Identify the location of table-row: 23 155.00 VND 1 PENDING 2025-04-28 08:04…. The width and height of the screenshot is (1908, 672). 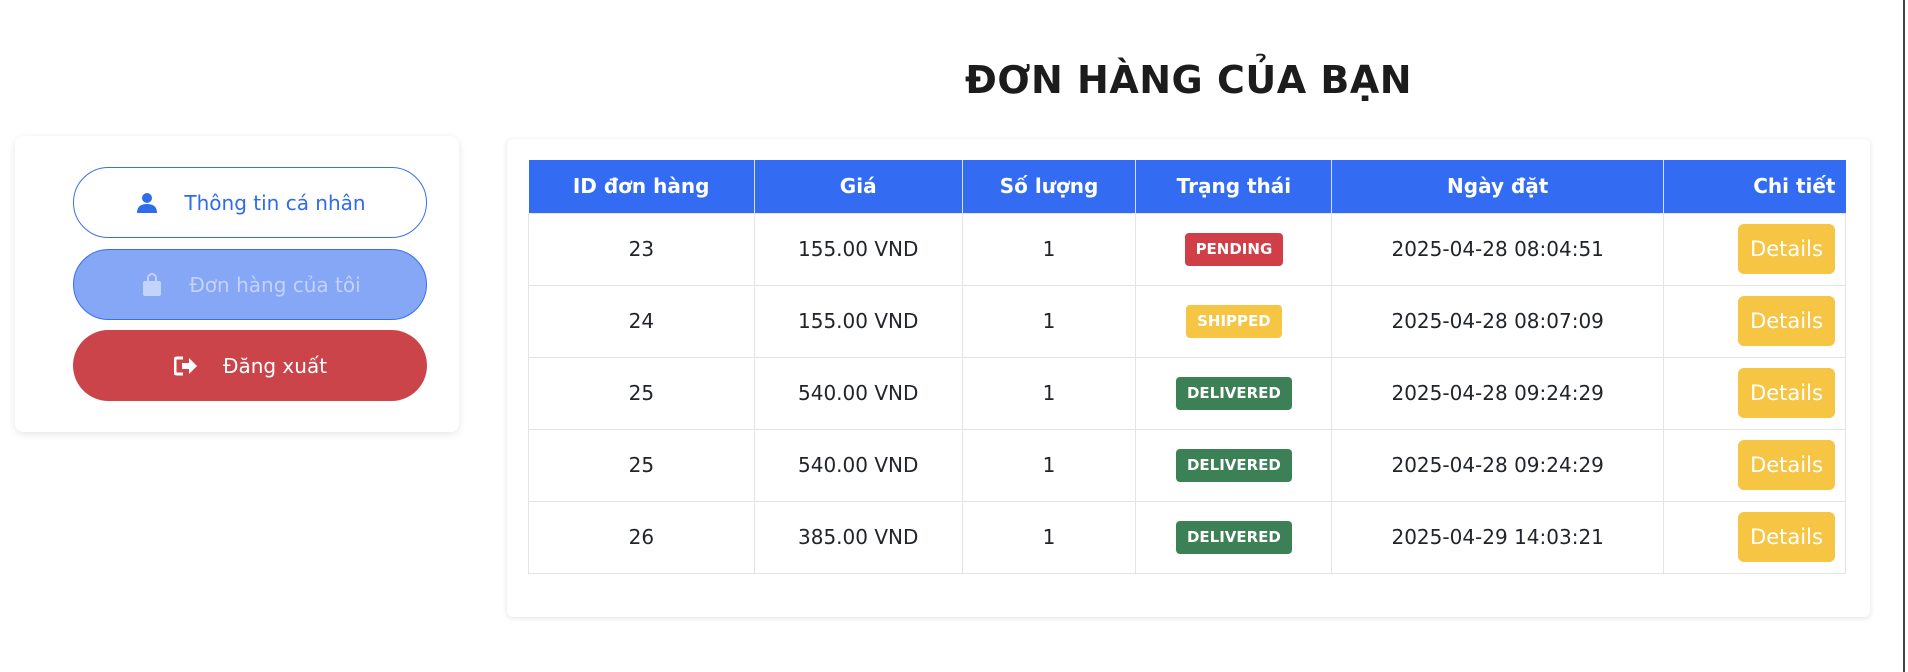
(1187, 249).